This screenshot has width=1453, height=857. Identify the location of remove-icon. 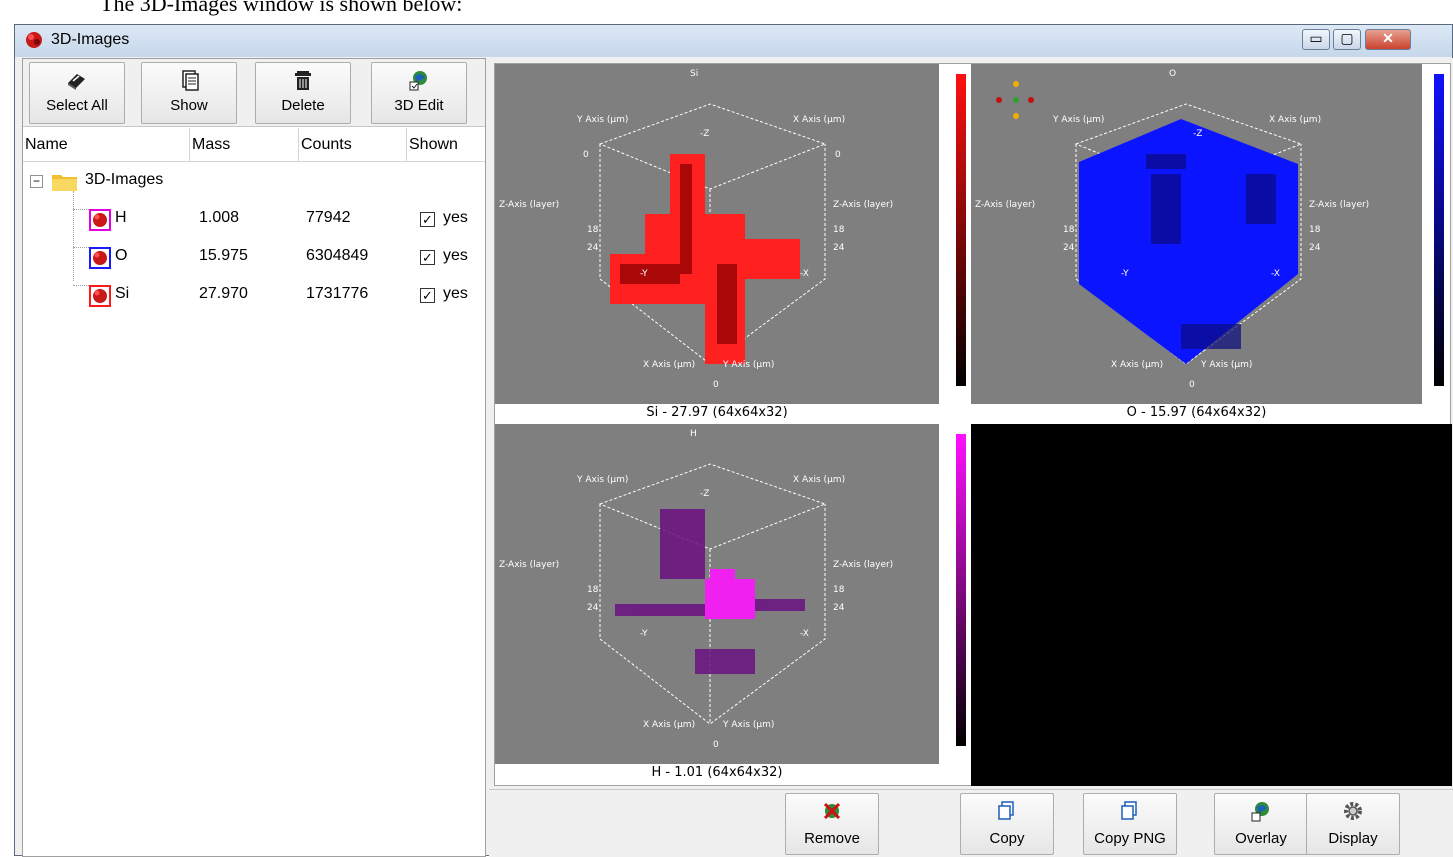
(832, 811).